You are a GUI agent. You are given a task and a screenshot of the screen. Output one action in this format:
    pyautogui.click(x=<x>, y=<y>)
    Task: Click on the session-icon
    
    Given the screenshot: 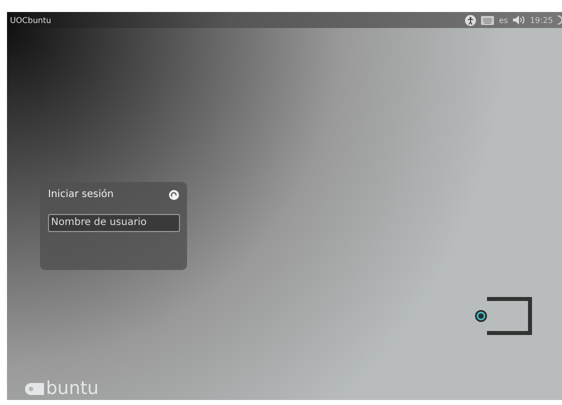 What is the action you would take?
    pyautogui.click(x=174, y=195)
    